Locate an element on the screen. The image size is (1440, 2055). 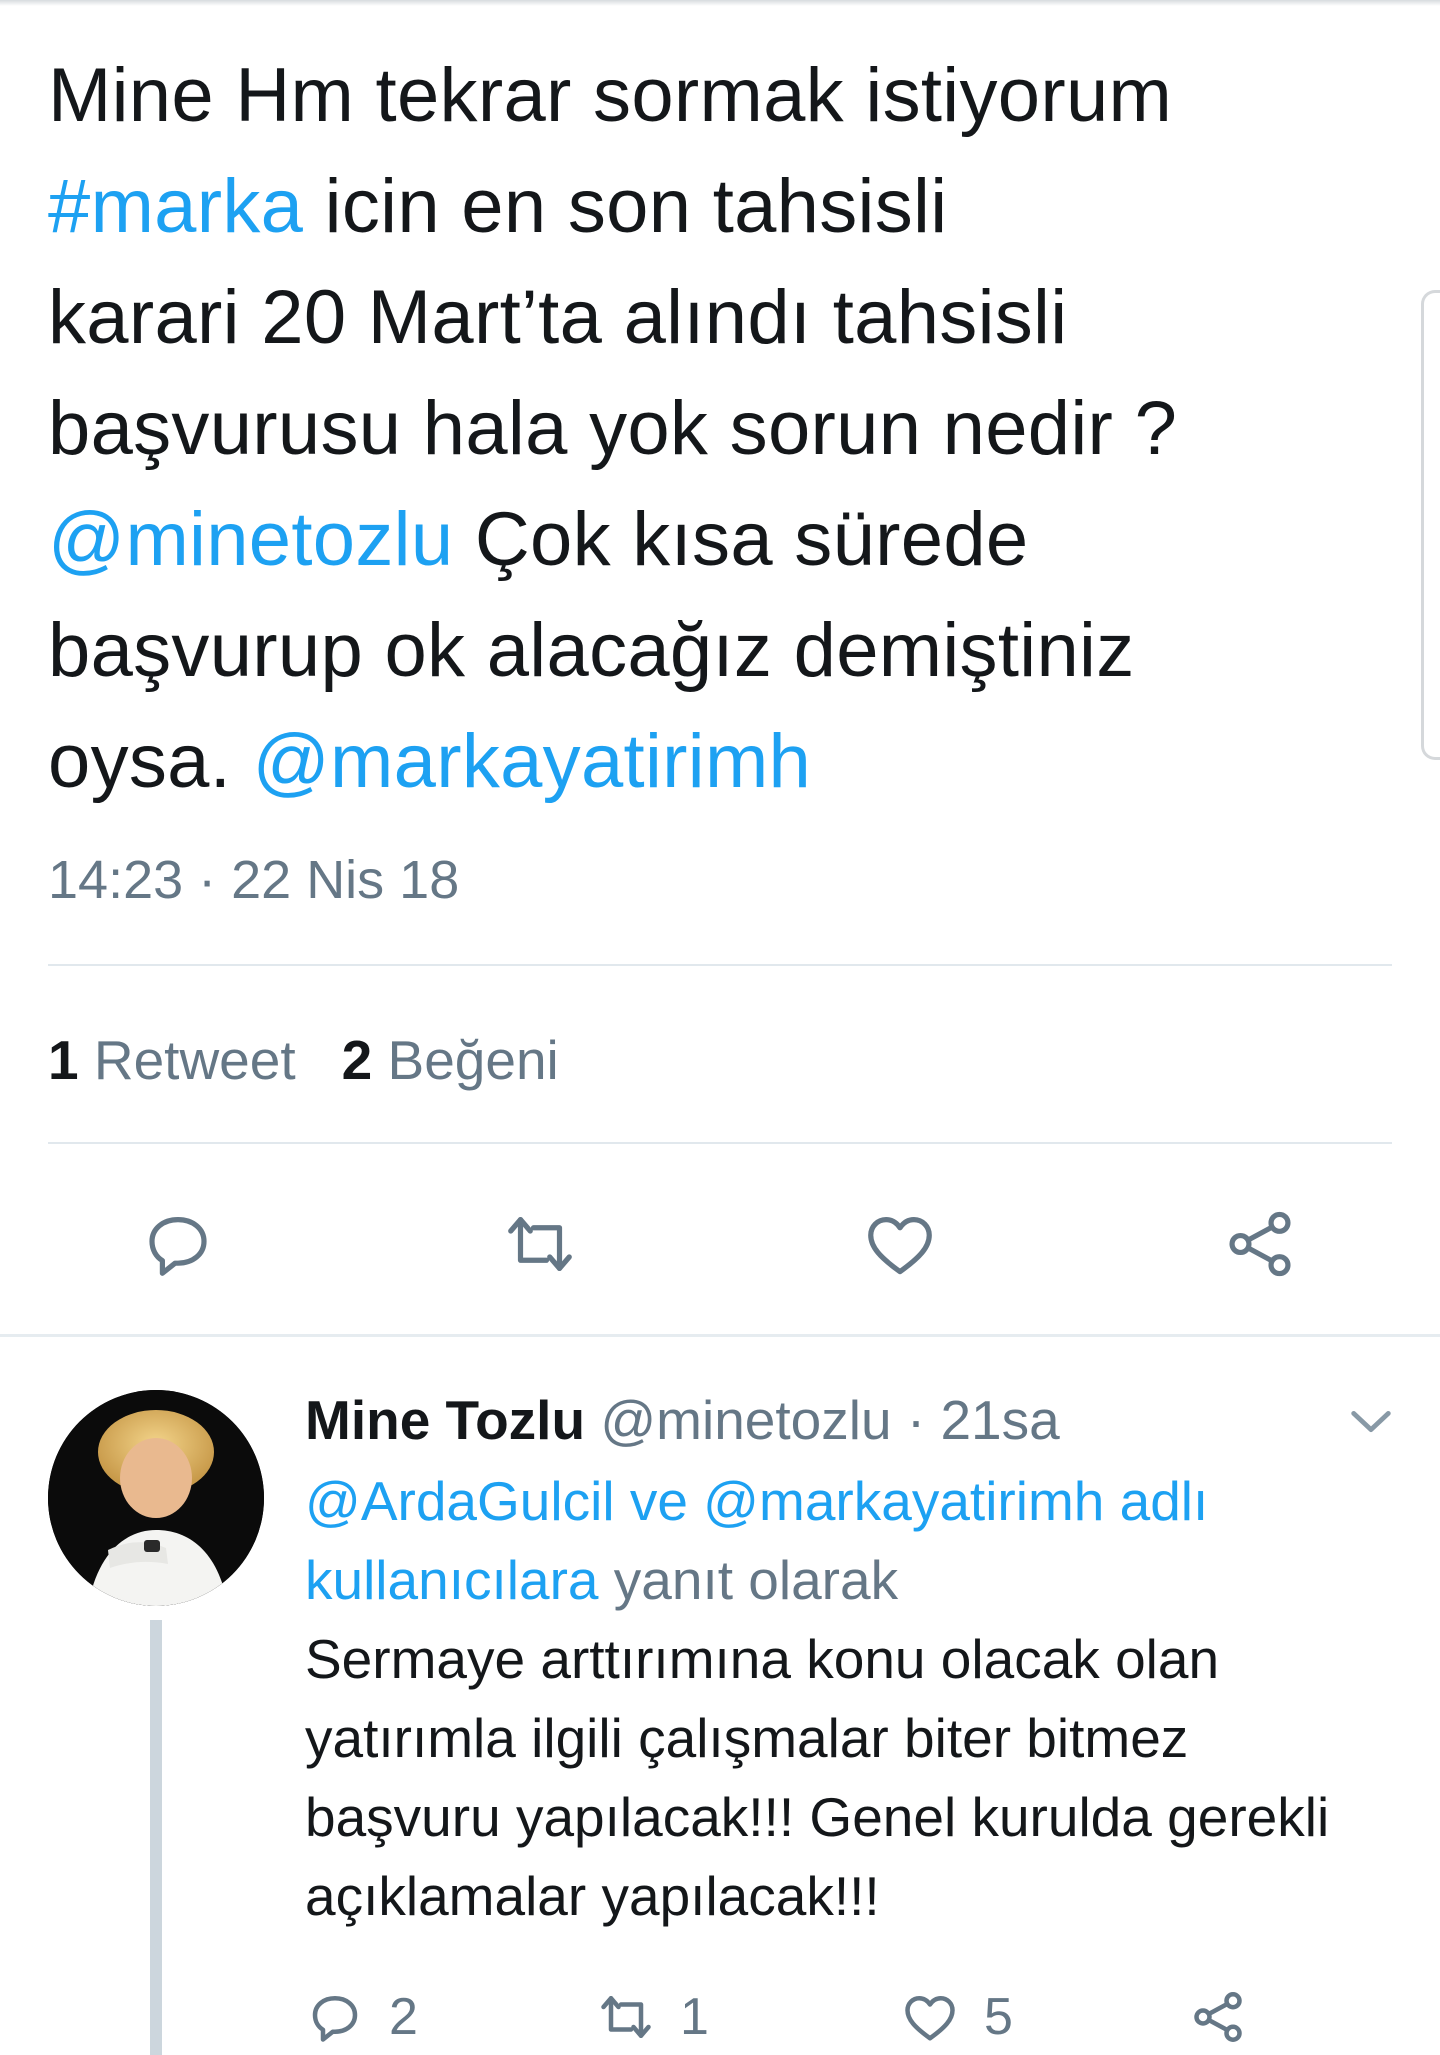
tweet-text-segment: başvurusu hala yok sorun nedir ? is located at coordinates (613, 428).